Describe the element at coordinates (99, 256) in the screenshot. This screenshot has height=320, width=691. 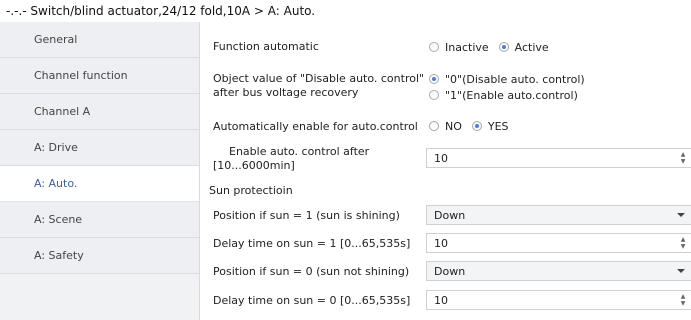
I see `sidebar-item-a-safety: A: Safety` at that location.